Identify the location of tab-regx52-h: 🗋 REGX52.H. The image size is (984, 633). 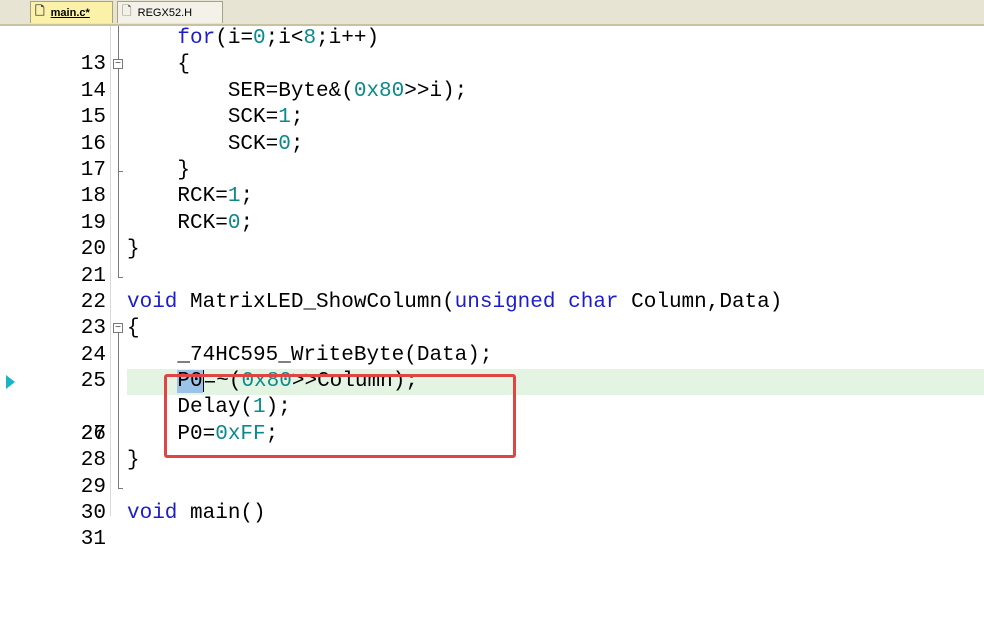
(170, 12).